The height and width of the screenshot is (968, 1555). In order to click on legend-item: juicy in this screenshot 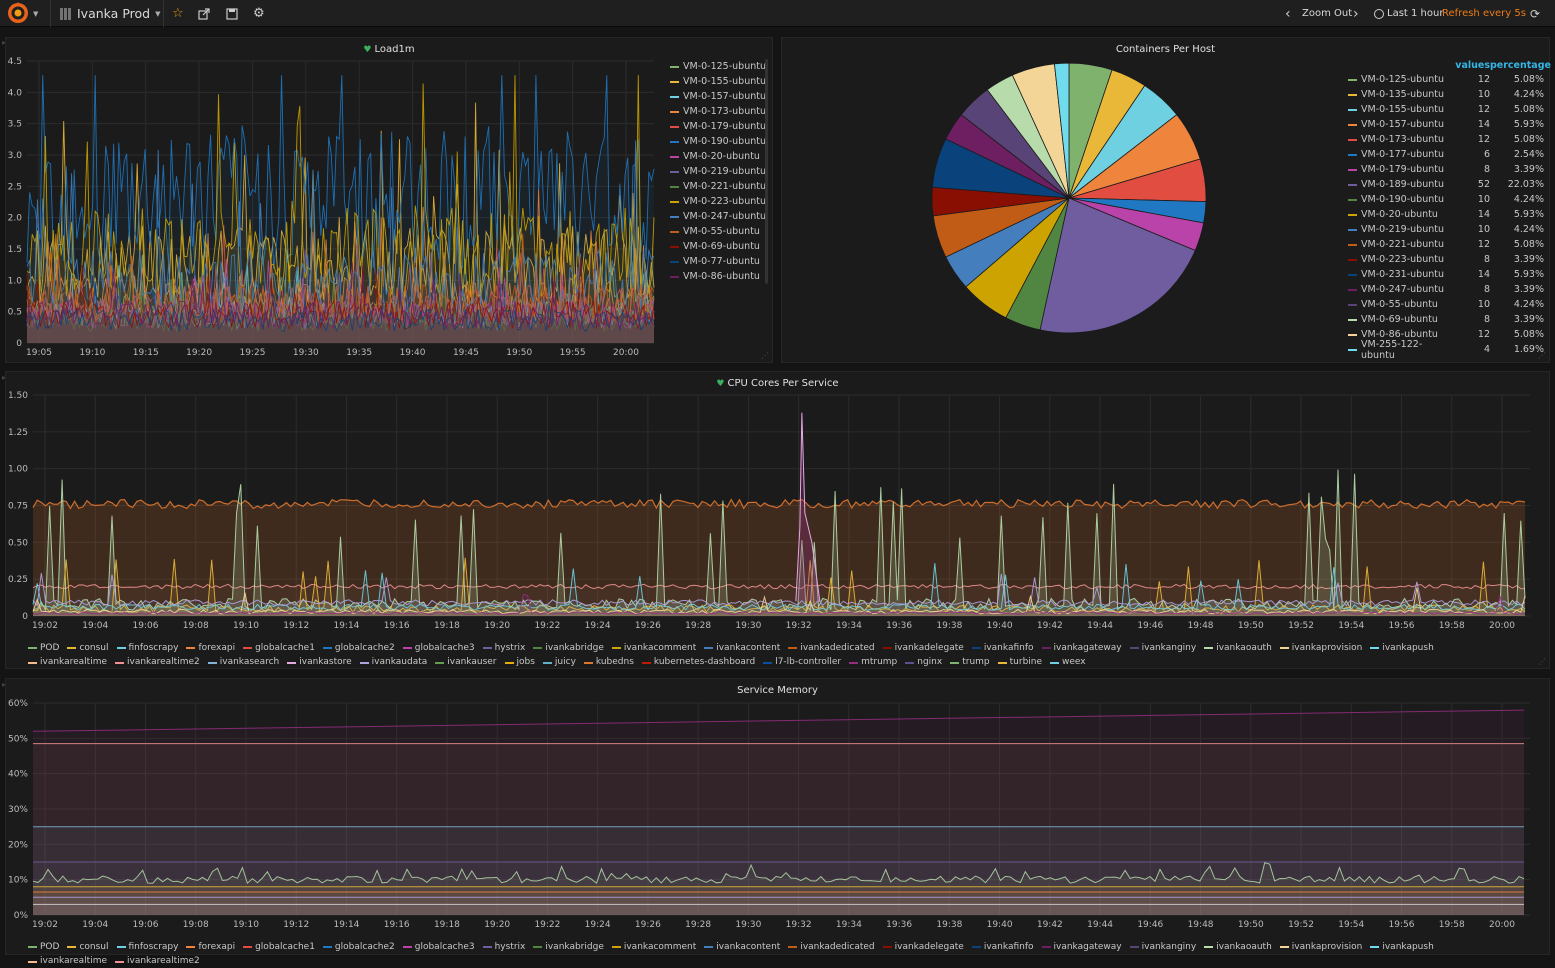, I will do `click(559, 662)`.